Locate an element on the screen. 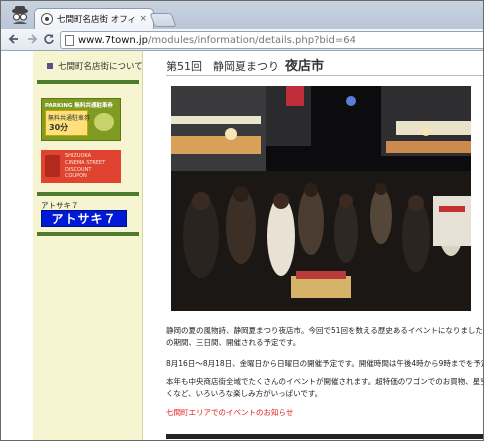 The height and width of the screenshot is (441, 484). atosaki-banner: アトサキ７ is located at coordinates (84, 218).